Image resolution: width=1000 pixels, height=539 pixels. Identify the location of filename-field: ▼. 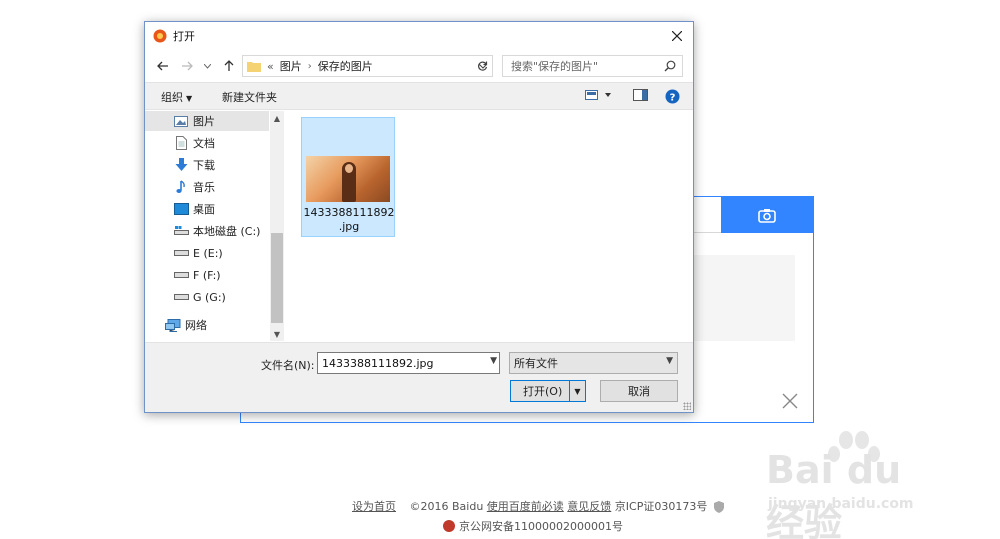
(408, 363).